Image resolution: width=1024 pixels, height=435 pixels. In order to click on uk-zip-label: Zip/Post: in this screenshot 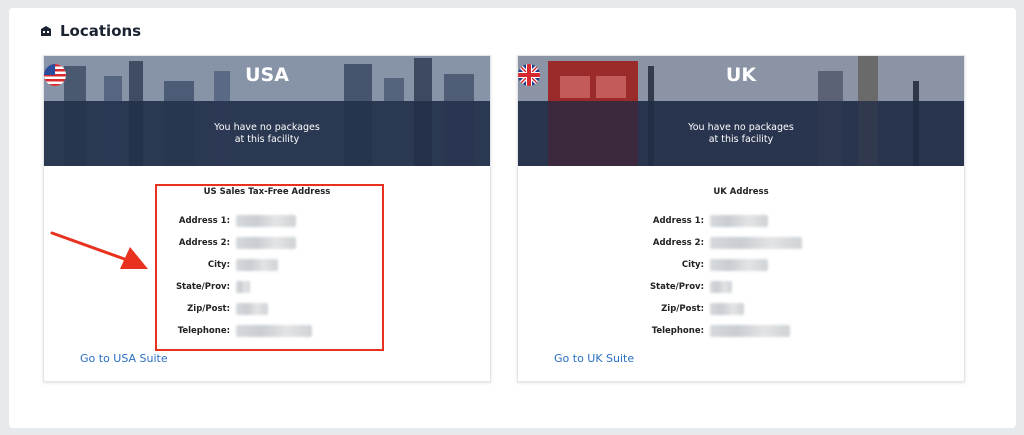, I will do `click(682, 309)`.